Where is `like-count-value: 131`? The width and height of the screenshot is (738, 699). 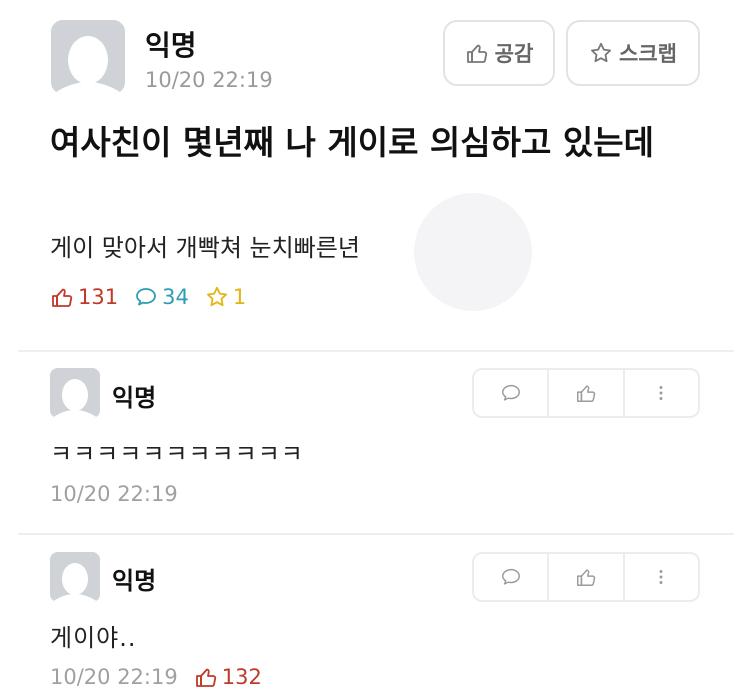
like-count-value: 131 is located at coordinates (98, 297).